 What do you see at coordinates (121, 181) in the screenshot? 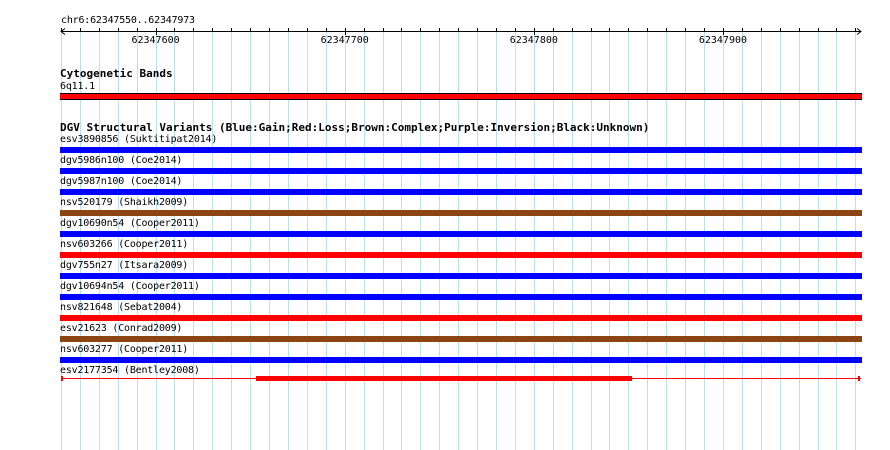
I see `variant-label: dgv5987n100 (Coe2014)` at bounding box center [121, 181].